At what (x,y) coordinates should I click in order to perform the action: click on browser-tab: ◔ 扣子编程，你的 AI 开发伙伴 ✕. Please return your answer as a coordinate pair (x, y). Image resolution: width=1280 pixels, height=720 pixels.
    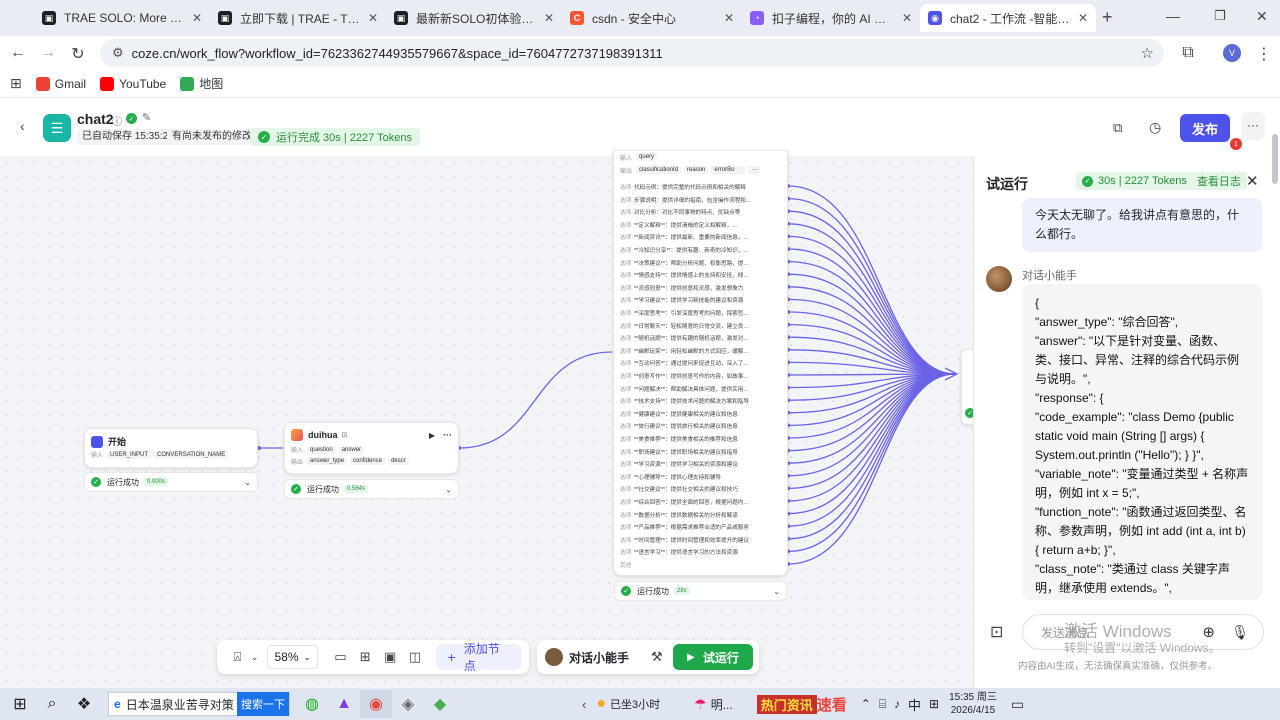
    Looking at the image, I should click on (831, 18).